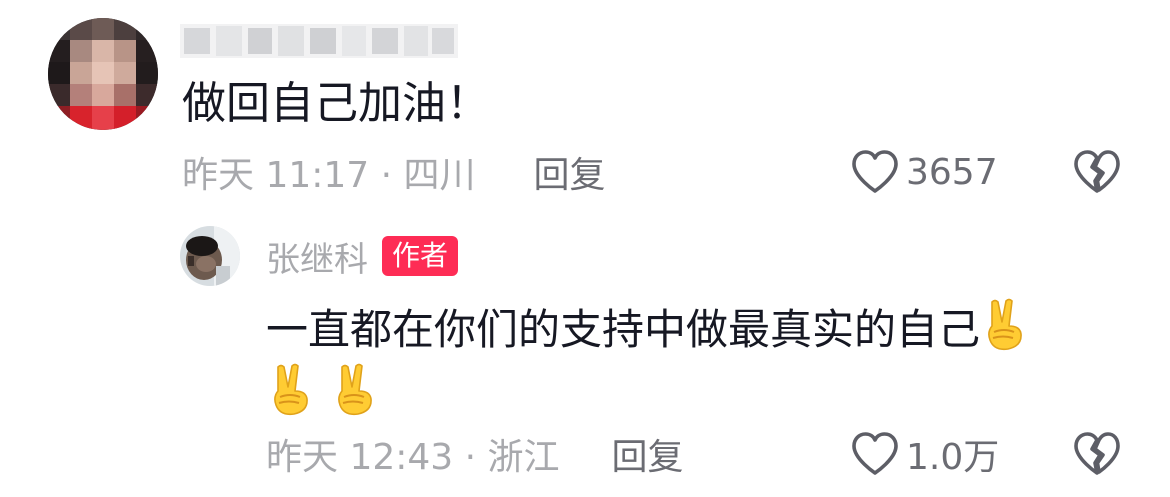  I want to click on reply-button: 回复, so click(570, 172).